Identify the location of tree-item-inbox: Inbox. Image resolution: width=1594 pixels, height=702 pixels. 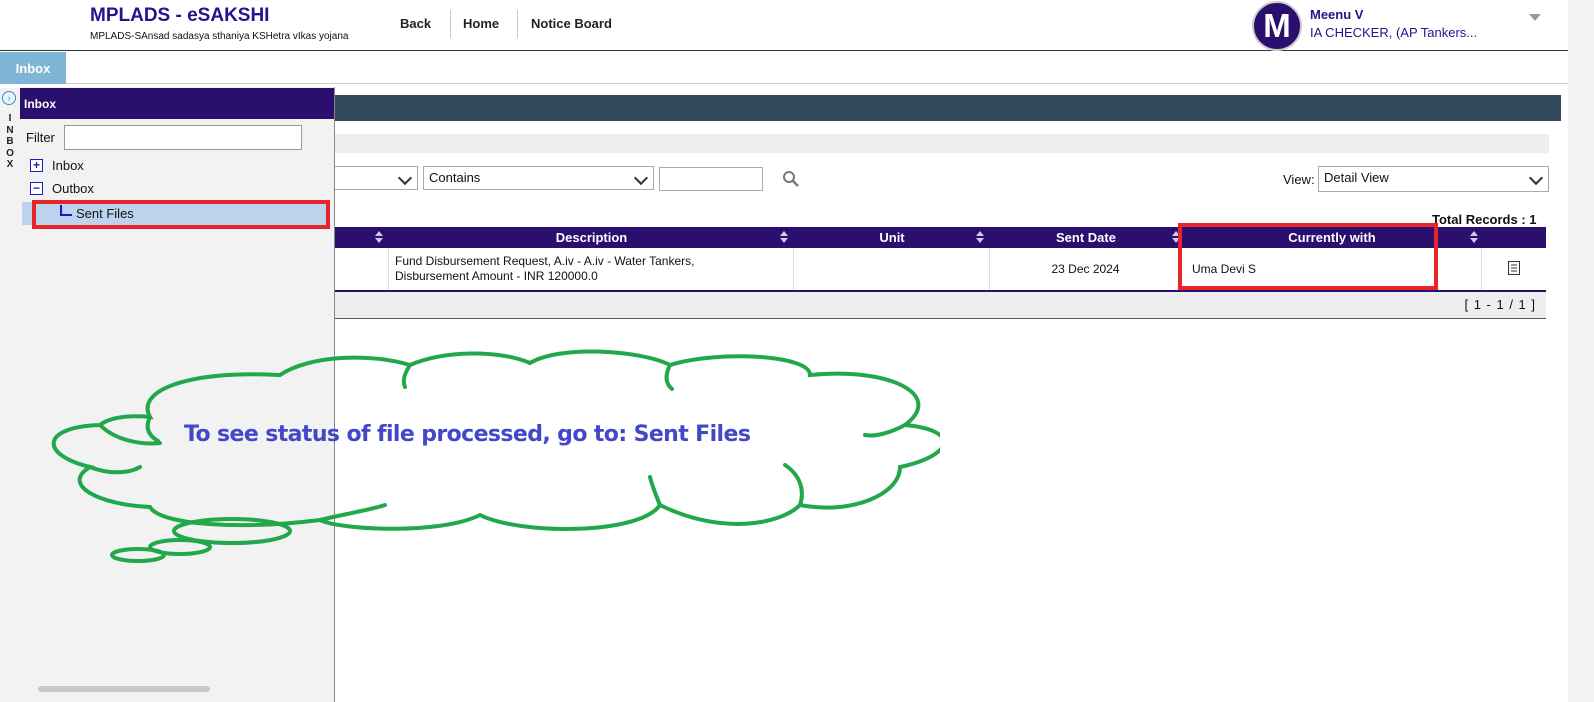
(68, 165).